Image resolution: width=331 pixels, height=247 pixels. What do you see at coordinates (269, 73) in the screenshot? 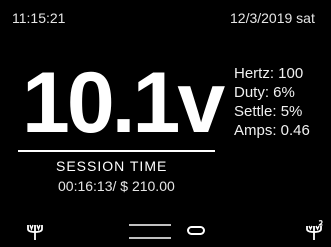
I see `stat-hertz: Hertz: 100` at bounding box center [269, 73].